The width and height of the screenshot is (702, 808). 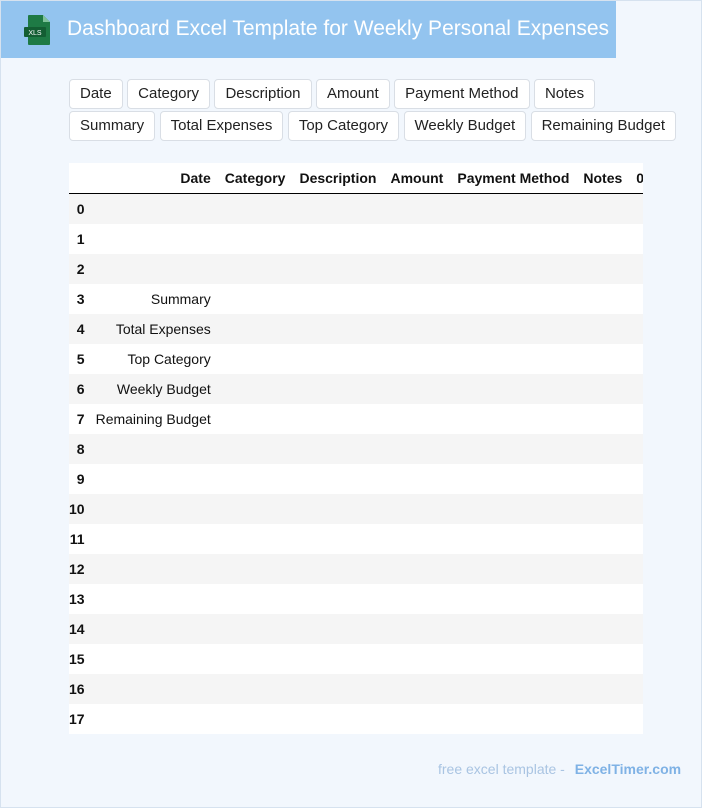 I want to click on row-index: 13, so click(x=77, y=599).